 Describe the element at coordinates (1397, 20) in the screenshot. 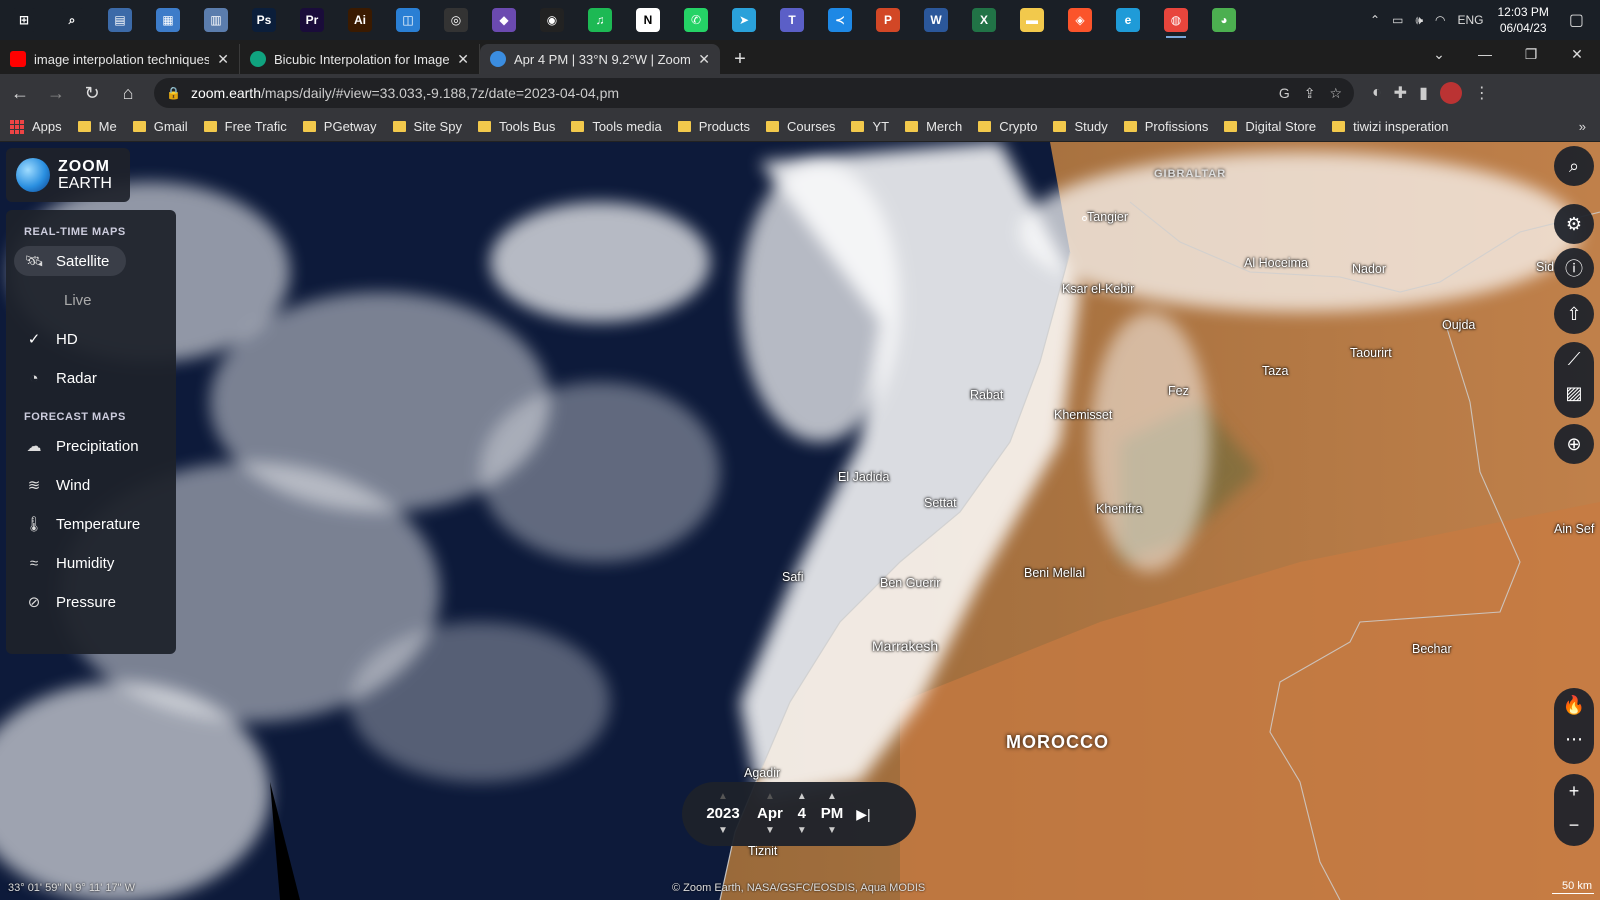

I see `battery-icon: ▭` at that location.